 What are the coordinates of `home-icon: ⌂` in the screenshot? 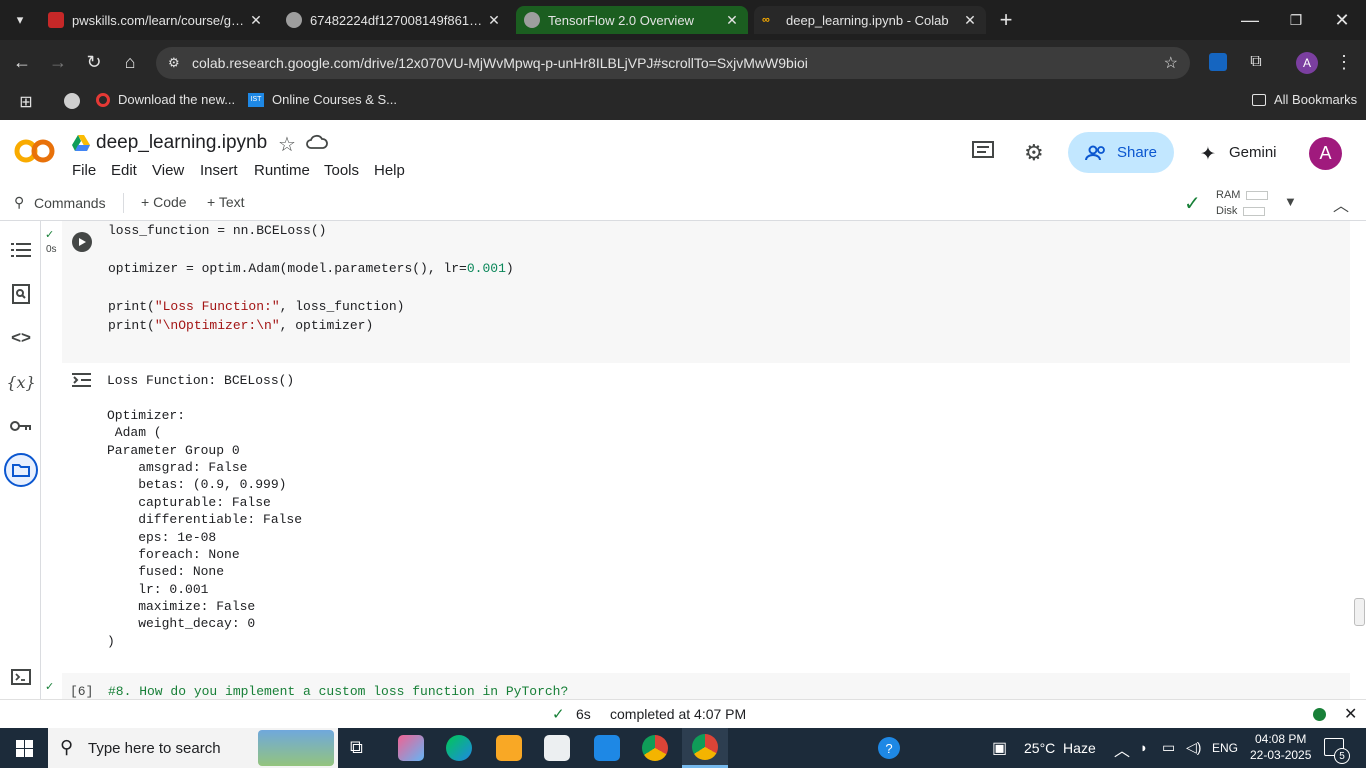 It's located at (130, 62).